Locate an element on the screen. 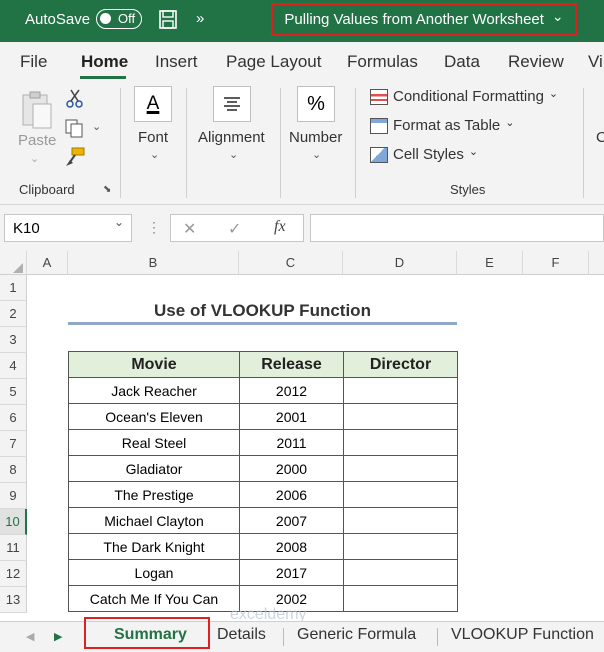  format-painter-icon is located at coordinates (75, 157).